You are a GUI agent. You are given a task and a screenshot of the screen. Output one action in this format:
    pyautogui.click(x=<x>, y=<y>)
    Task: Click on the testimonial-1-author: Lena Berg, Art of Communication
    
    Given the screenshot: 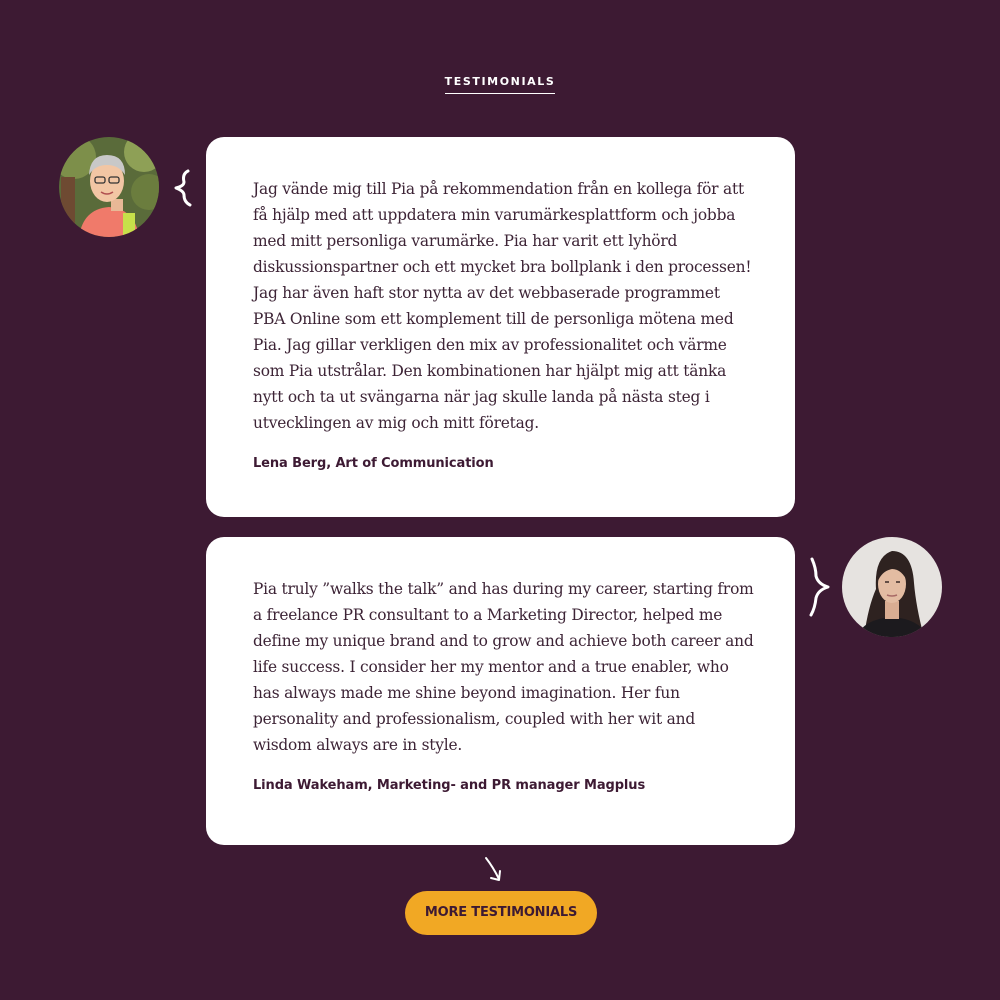 What is the action you would take?
    pyautogui.click(x=373, y=463)
    